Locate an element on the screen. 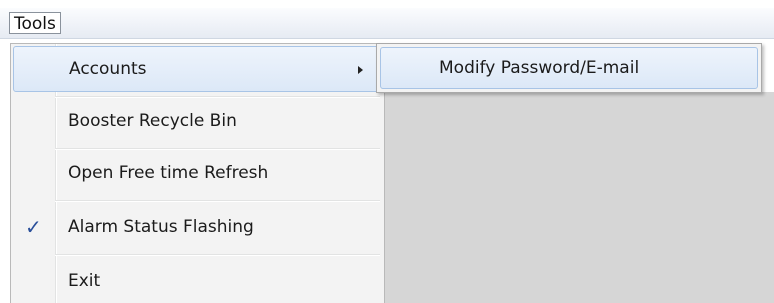 The image size is (774, 303). menu-item-label: Accounts is located at coordinates (108, 69).